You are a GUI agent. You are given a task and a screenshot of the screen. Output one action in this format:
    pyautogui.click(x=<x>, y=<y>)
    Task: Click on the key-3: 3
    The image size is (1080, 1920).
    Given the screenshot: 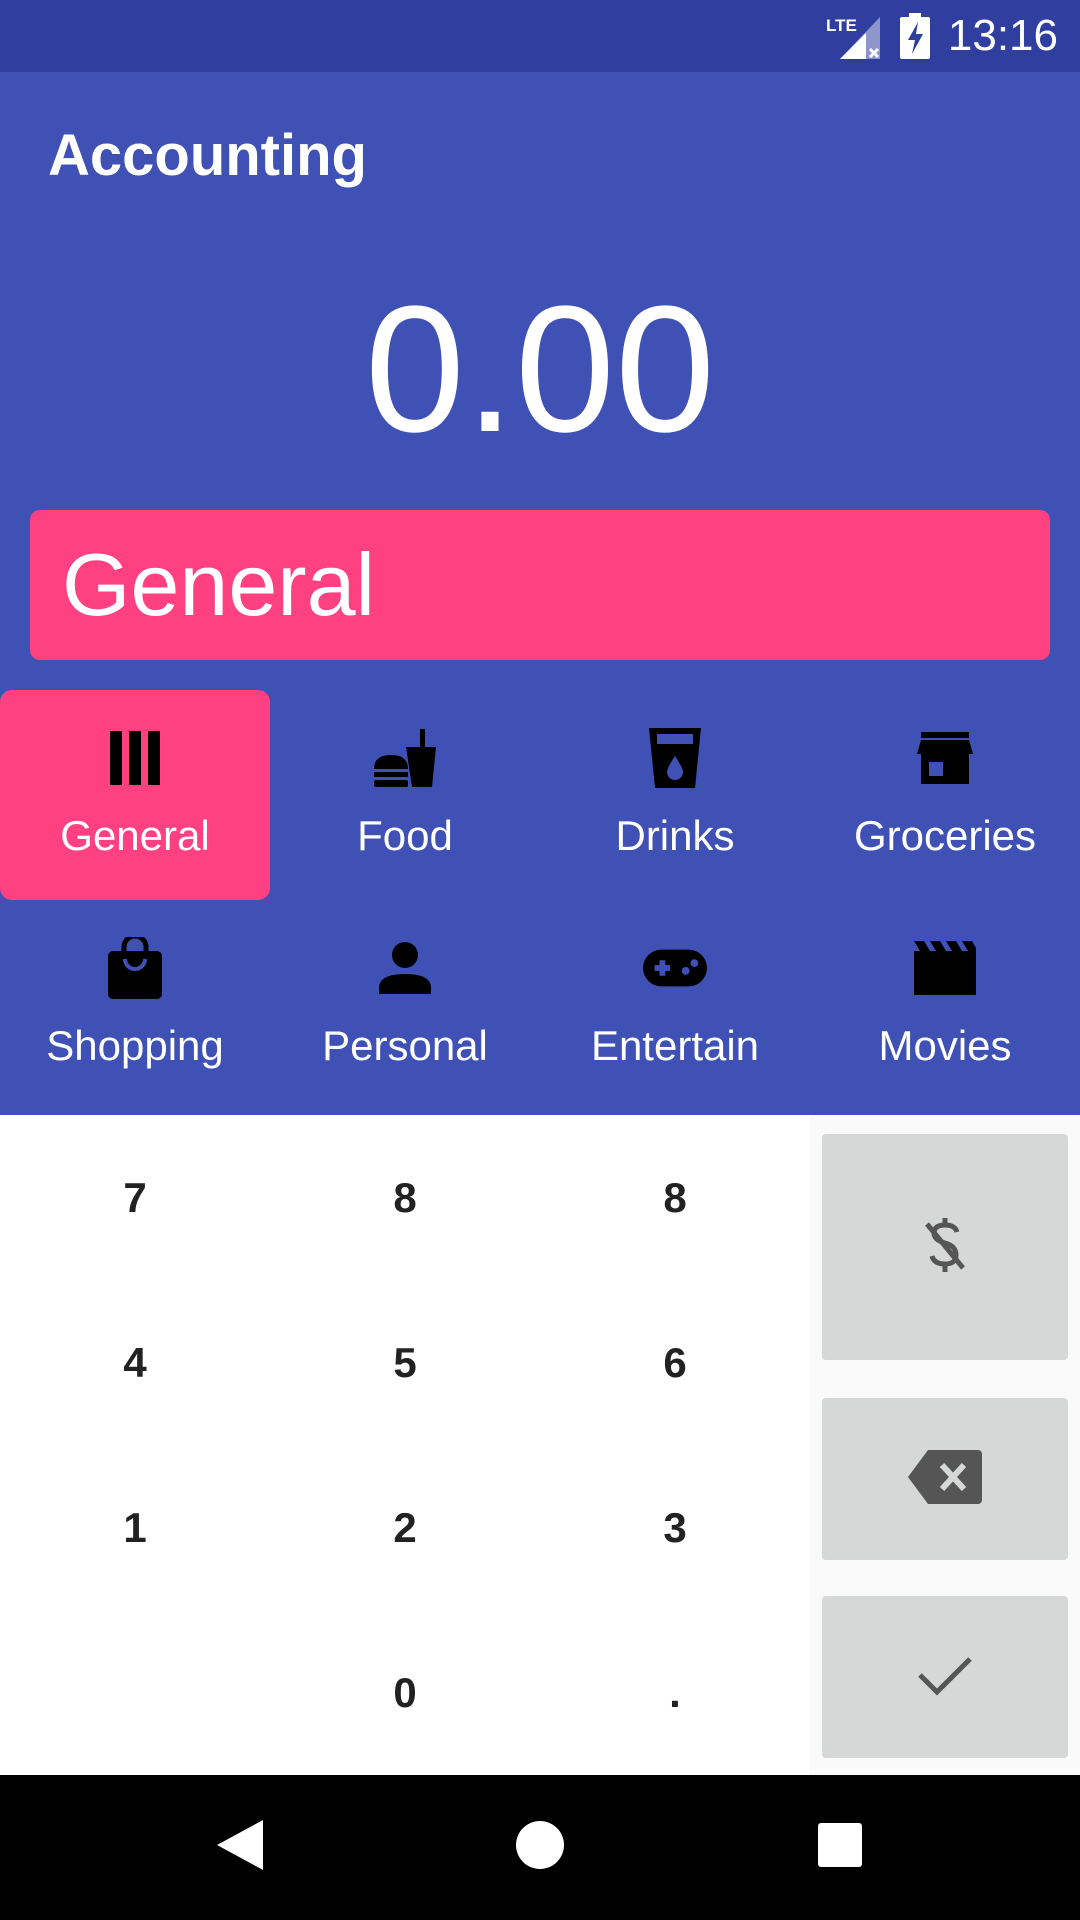 What is the action you would take?
    pyautogui.click(x=675, y=1527)
    